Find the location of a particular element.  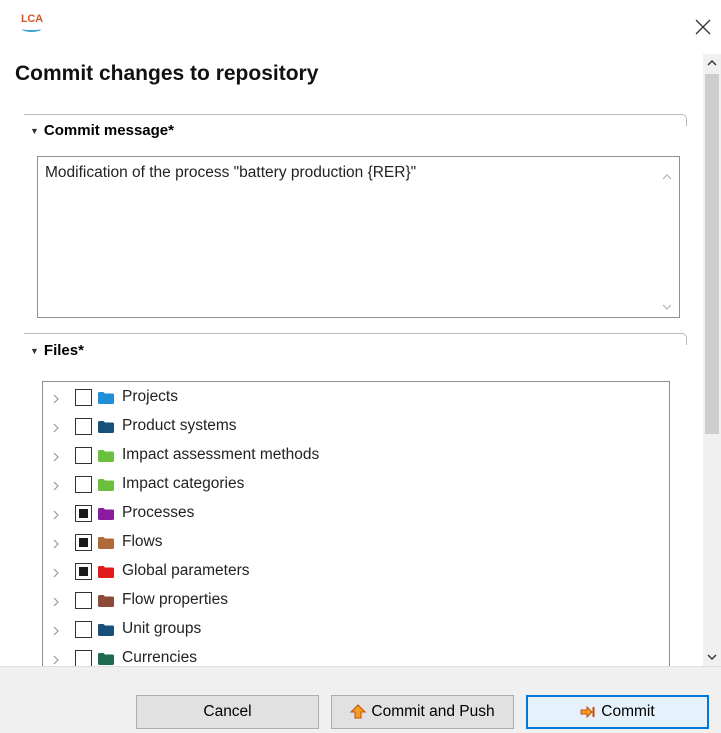

close-icon is located at coordinates (703, 27).